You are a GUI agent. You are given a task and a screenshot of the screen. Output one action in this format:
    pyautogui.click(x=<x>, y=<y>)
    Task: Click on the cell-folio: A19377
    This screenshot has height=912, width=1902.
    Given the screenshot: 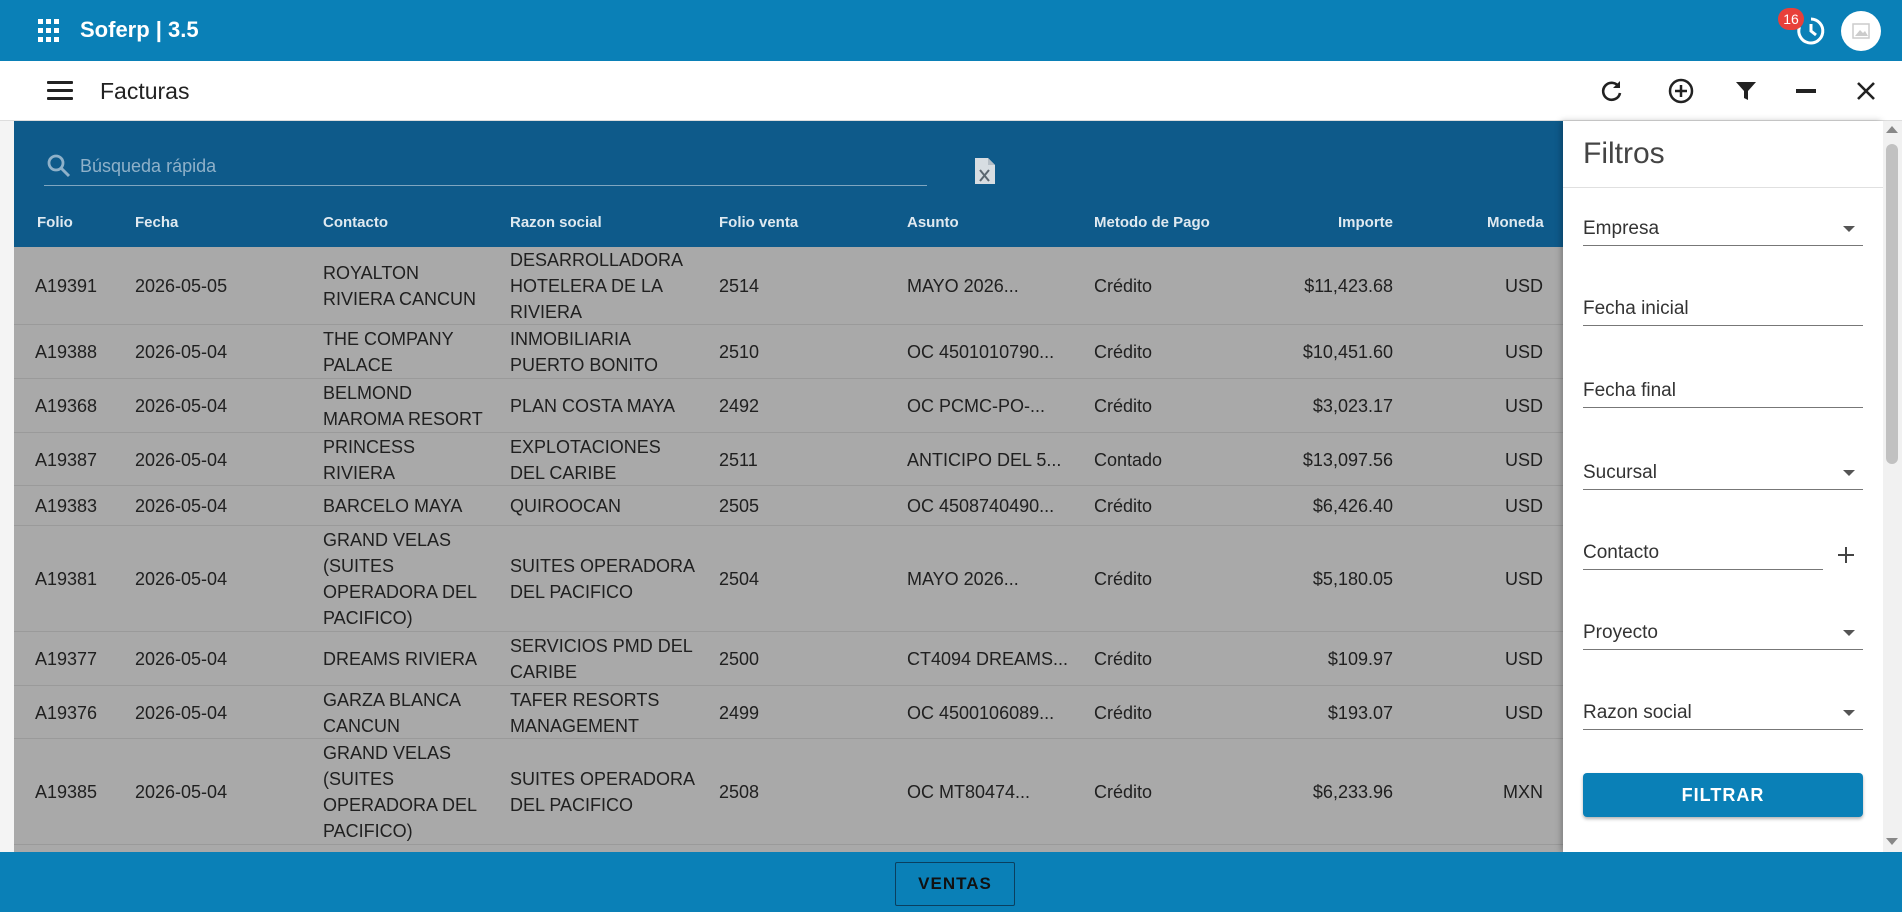 What is the action you would take?
    pyautogui.click(x=66, y=659)
    